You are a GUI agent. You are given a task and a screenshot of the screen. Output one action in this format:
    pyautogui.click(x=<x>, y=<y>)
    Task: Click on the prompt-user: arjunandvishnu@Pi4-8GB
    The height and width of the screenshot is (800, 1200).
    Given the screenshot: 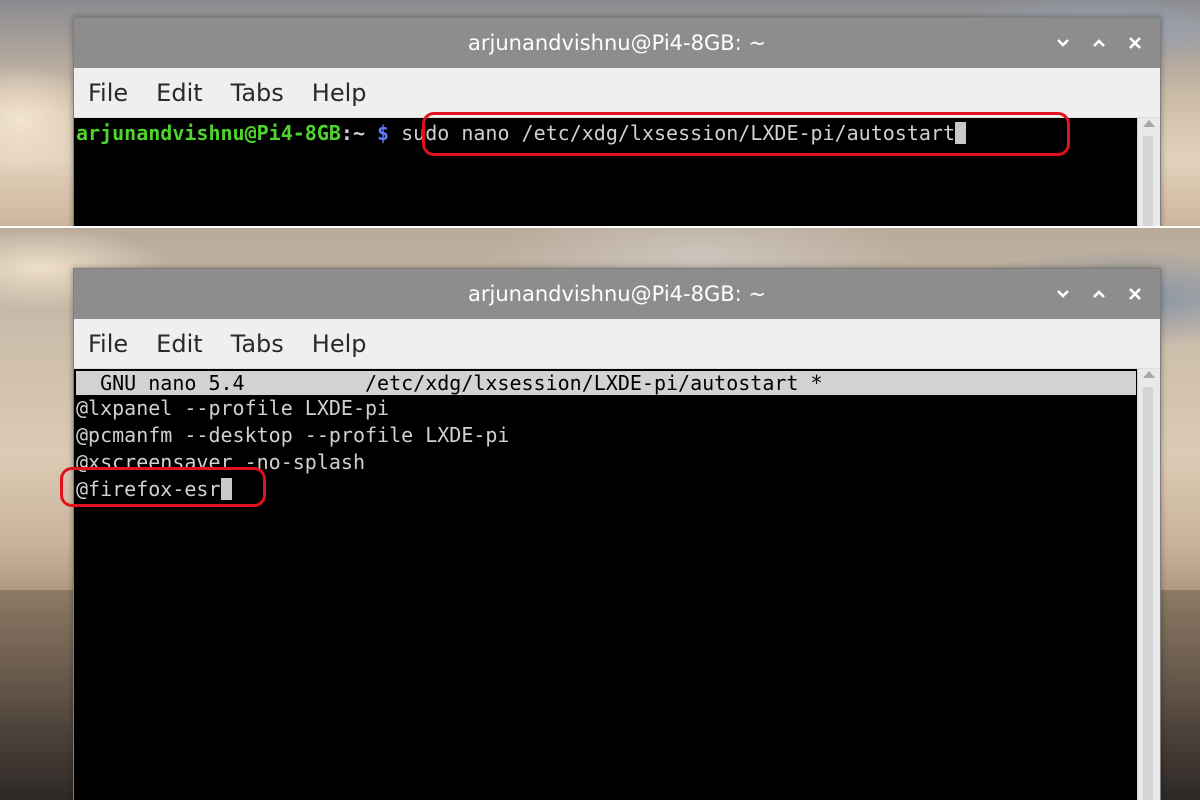 What is the action you would take?
    pyautogui.click(x=208, y=133)
    